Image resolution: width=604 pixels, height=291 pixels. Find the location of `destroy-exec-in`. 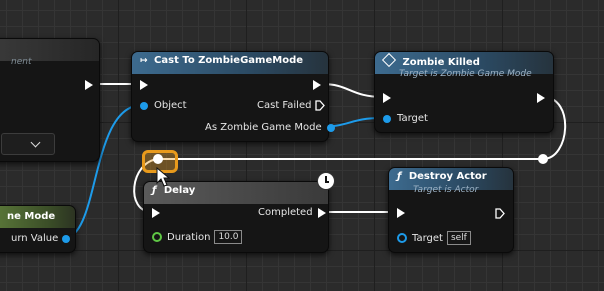

destroy-exec-in is located at coordinates (401, 213).